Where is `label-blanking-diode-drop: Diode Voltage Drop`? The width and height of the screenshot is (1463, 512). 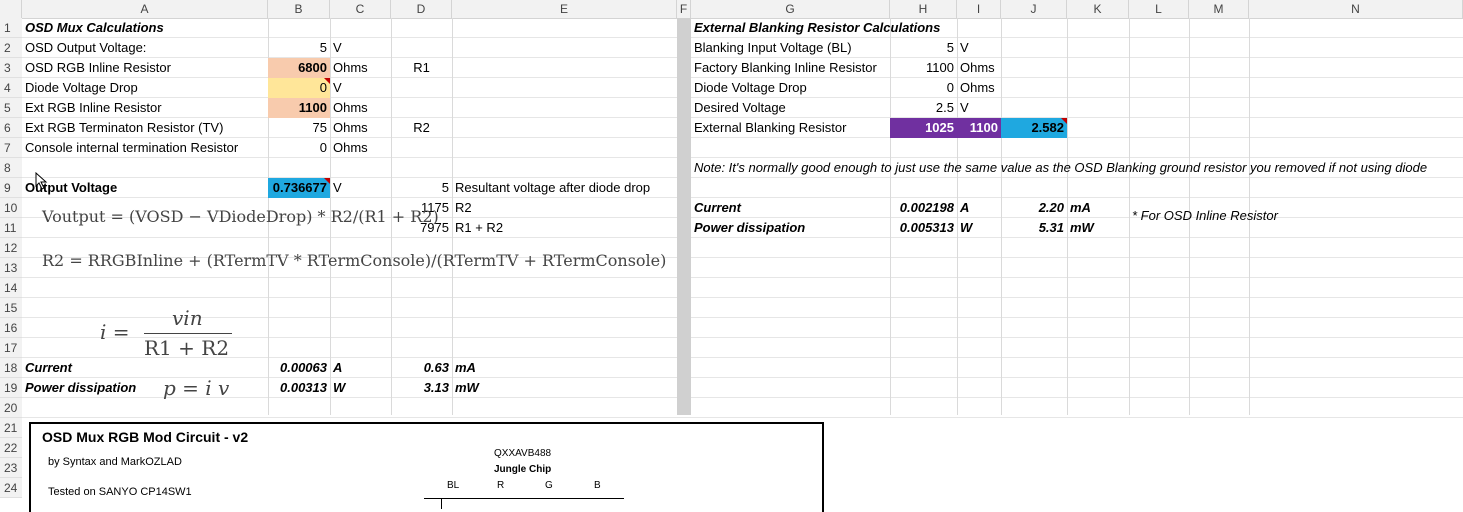 label-blanking-diode-drop: Diode Voltage Drop is located at coordinates (790, 88).